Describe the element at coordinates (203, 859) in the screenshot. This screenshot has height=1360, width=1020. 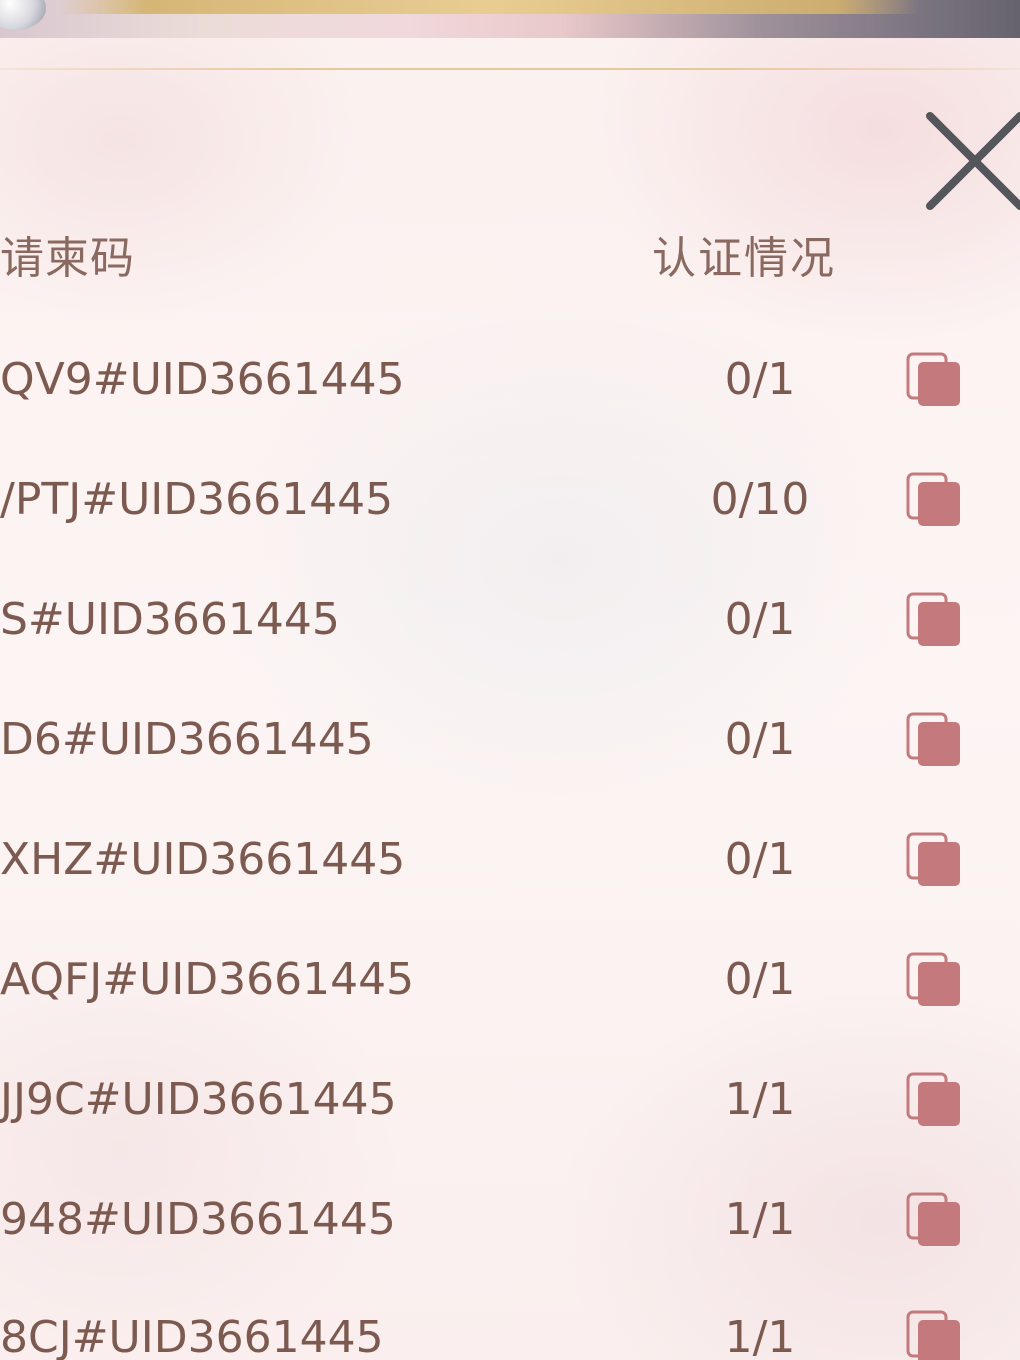
I see `invitation-code: XHZ#UID3661445` at that location.